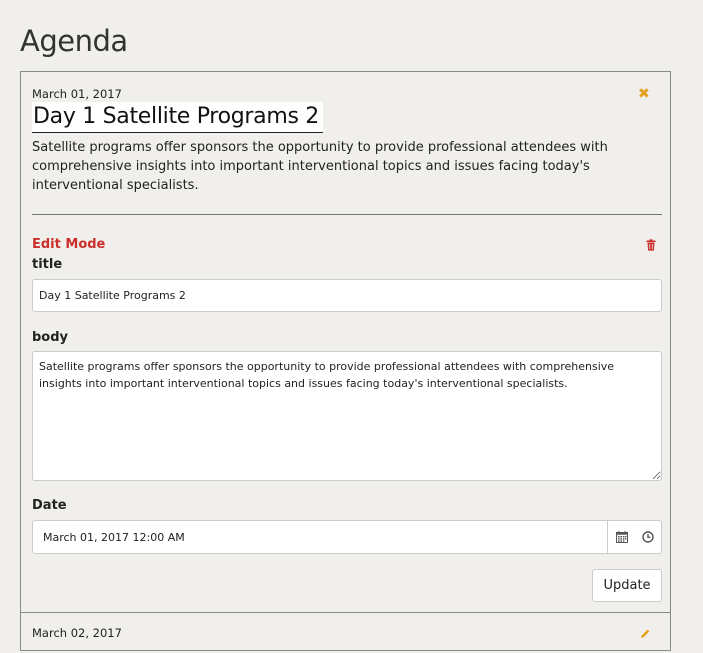 This screenshot has height=653, width=703. I want to click on pencil-icon, so click(645, 634).